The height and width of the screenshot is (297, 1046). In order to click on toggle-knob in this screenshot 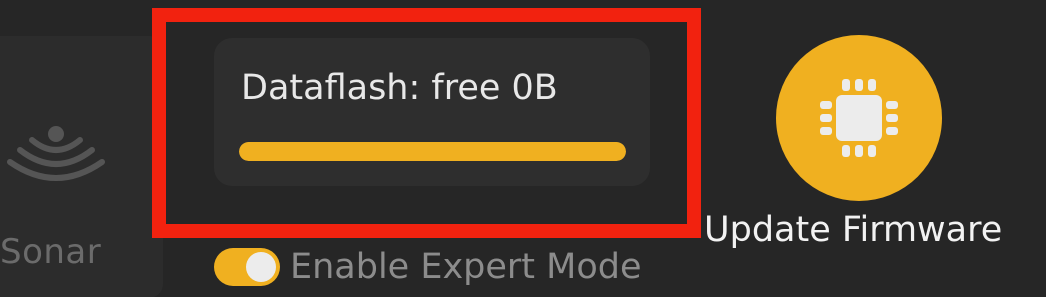, I will do `click(261, 267)`.